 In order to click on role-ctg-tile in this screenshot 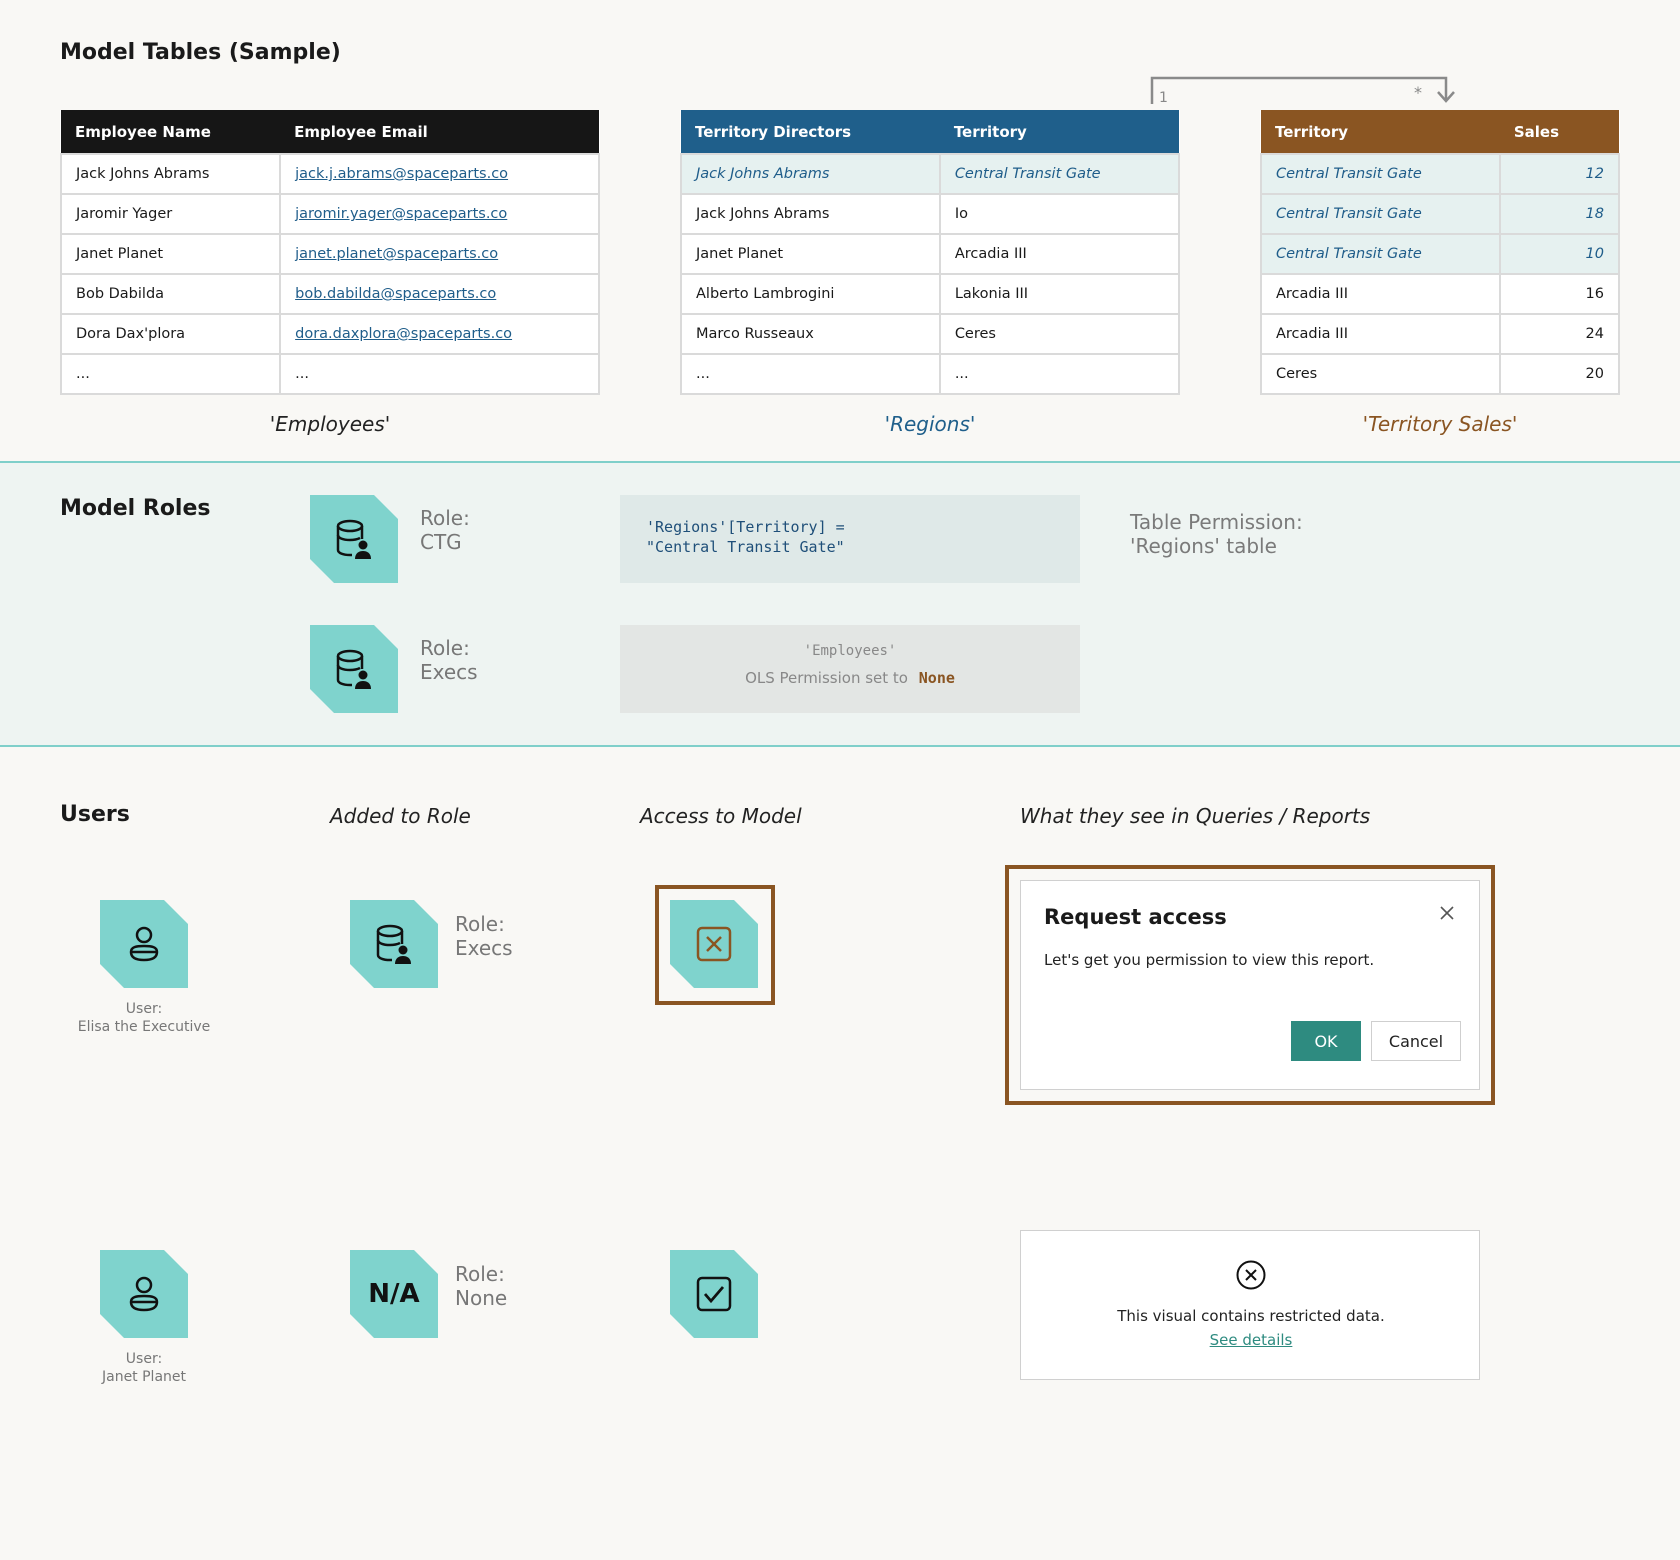, I will do `click(354, 539)`.